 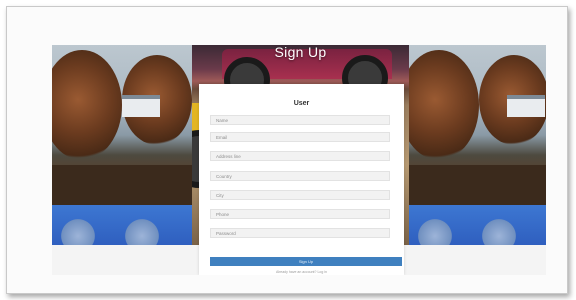 I want to click on signup-button: Sign Up, so click(x=306, y=261).